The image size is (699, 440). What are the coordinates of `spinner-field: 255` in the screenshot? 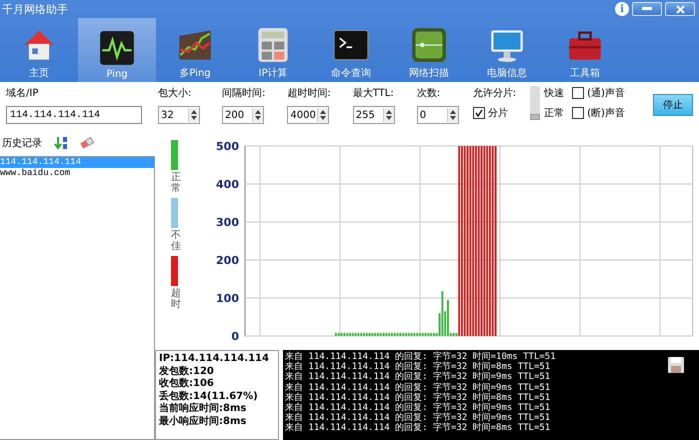 It's located at (373, 115).